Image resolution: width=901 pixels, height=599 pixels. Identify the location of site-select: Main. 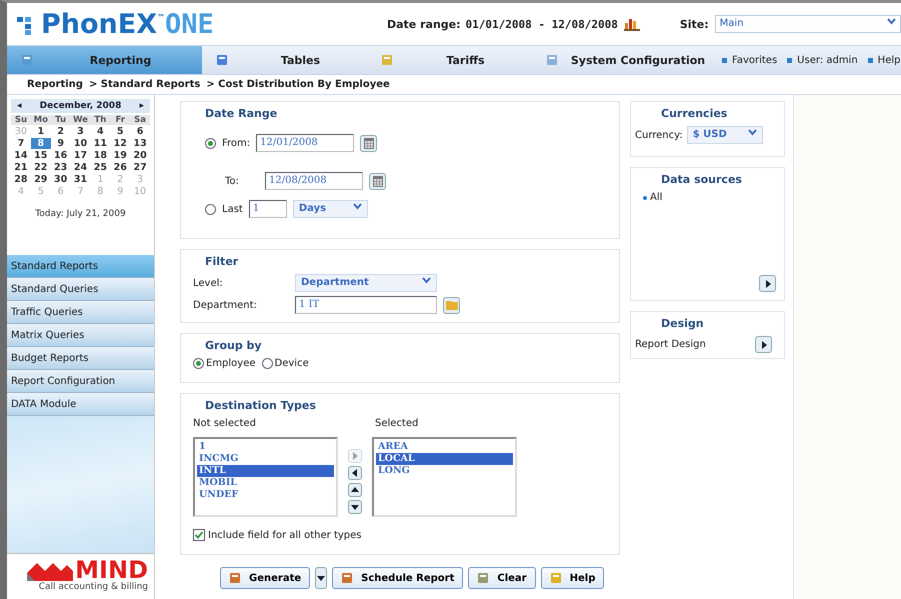
(807, 24).